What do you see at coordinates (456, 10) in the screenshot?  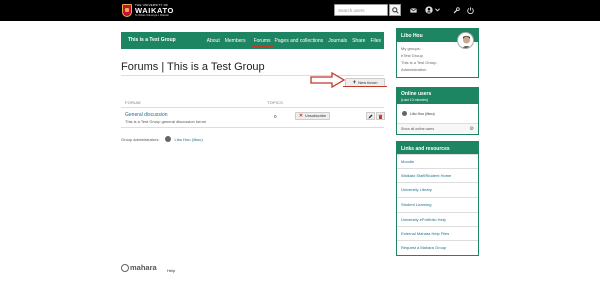 I see `wrench-icon` at bounding box center [456, 10].